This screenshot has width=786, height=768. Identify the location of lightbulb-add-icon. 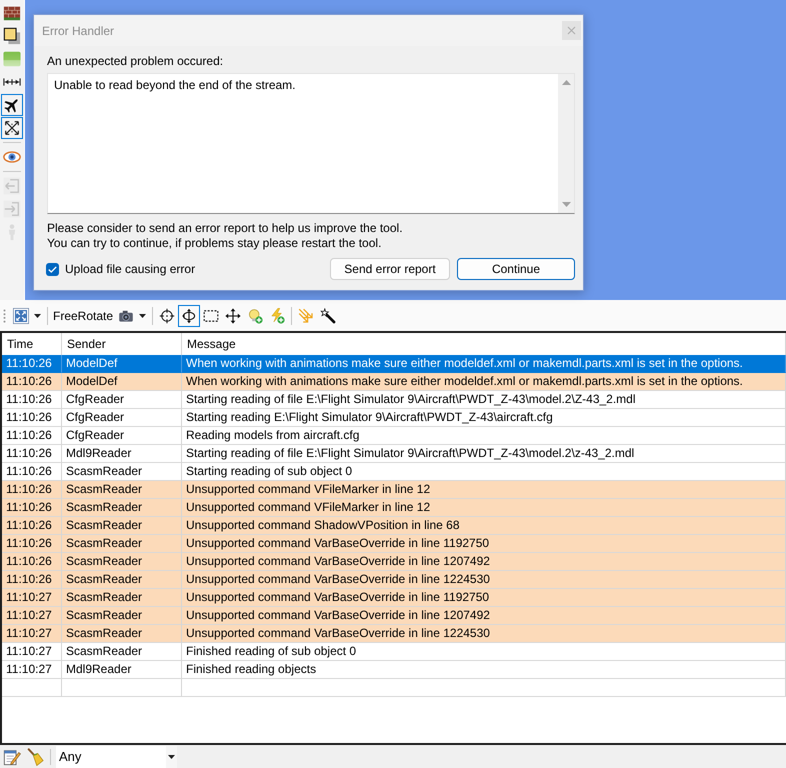
(255, 316).